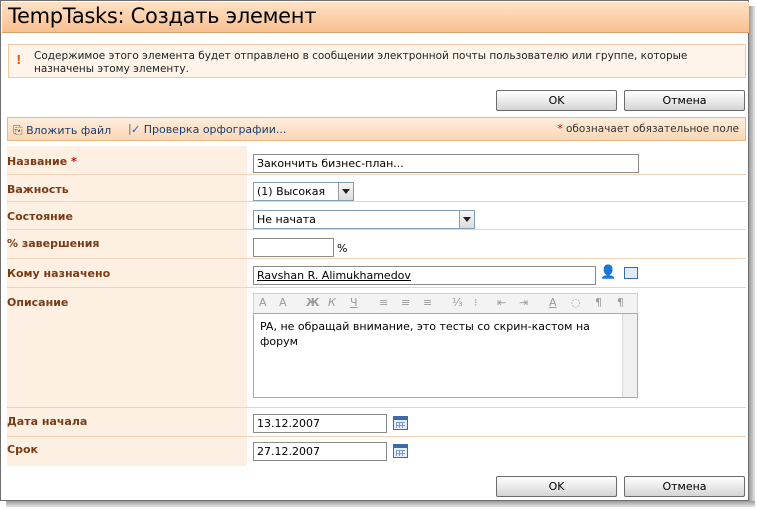 Image resolution: width=757 pixels, height=509 pixels. Describe the element at coordinates (342, 248) in the screenshot. I see `percent-suffix: %` at that location.